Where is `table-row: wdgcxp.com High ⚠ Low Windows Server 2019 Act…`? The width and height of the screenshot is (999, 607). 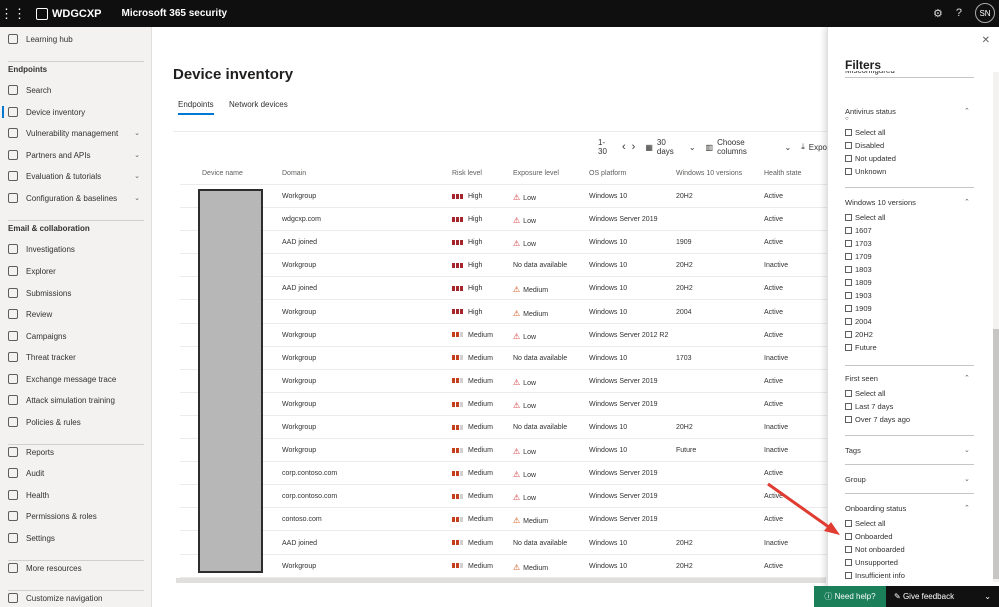
table-row: wdgcxp.com High ⚠ Low Windows Server 2019 Act… is located at coordinates (503, 220).